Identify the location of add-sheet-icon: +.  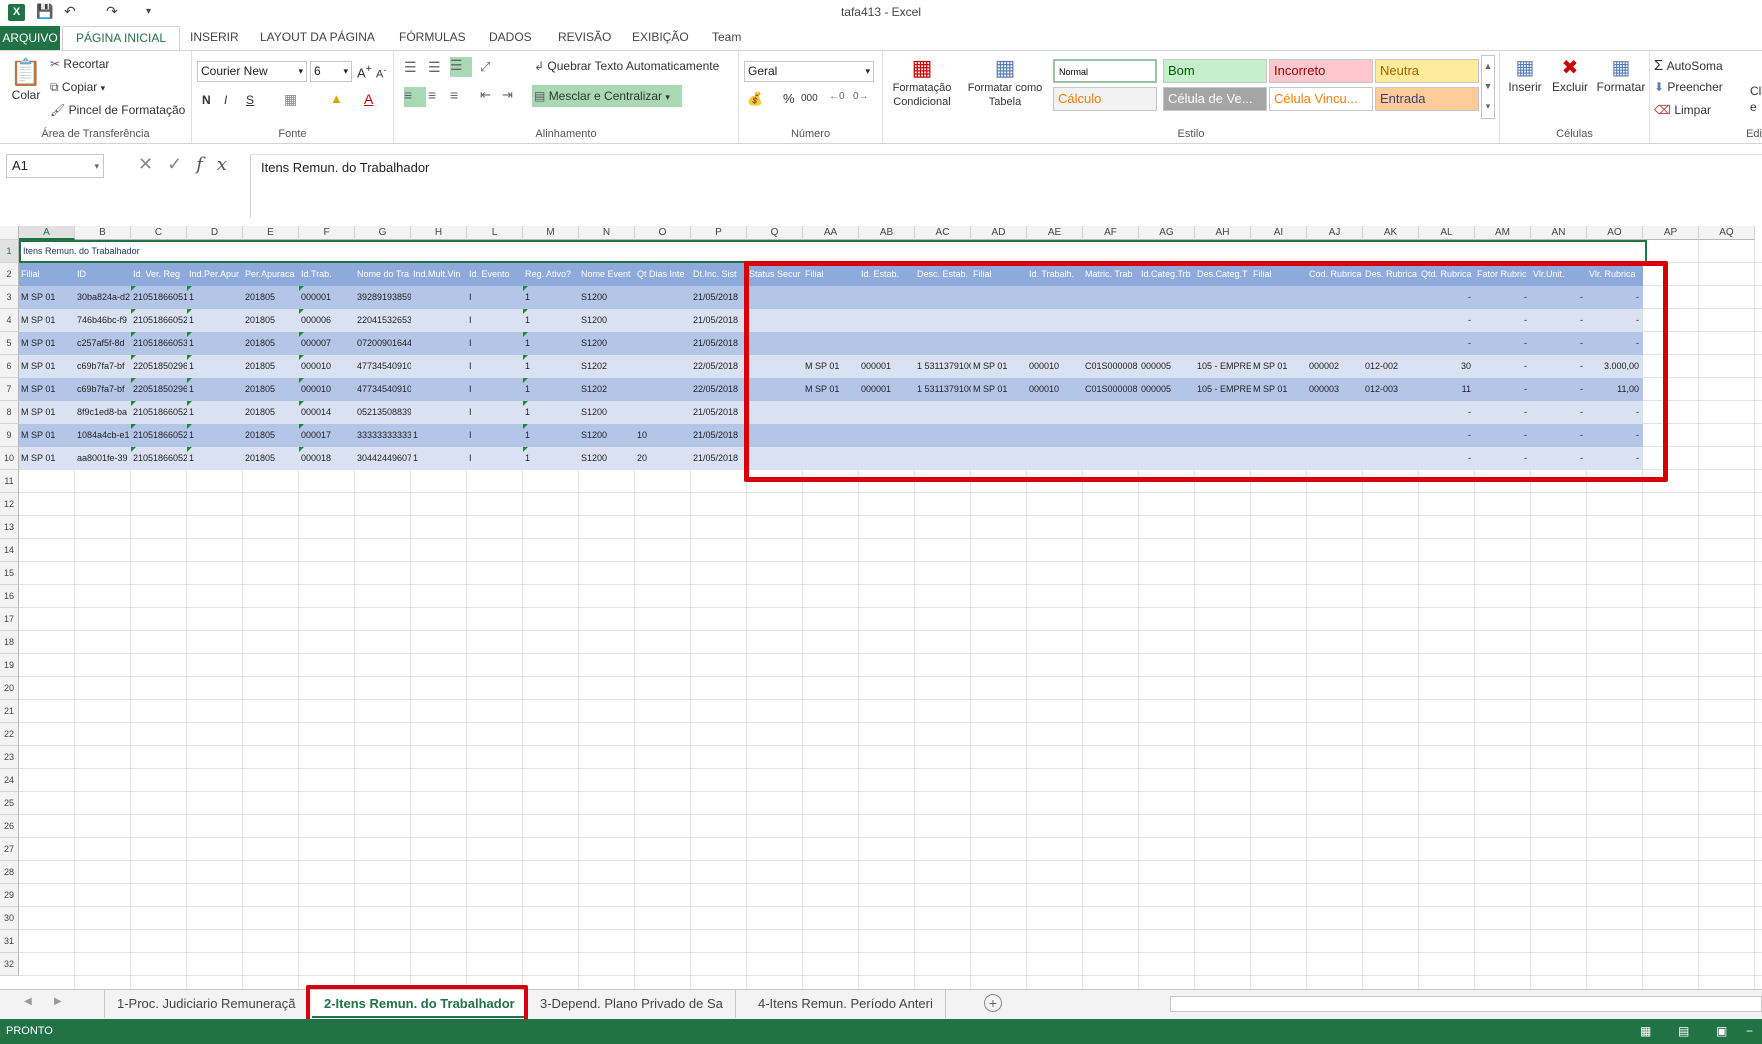
(993, 1003).